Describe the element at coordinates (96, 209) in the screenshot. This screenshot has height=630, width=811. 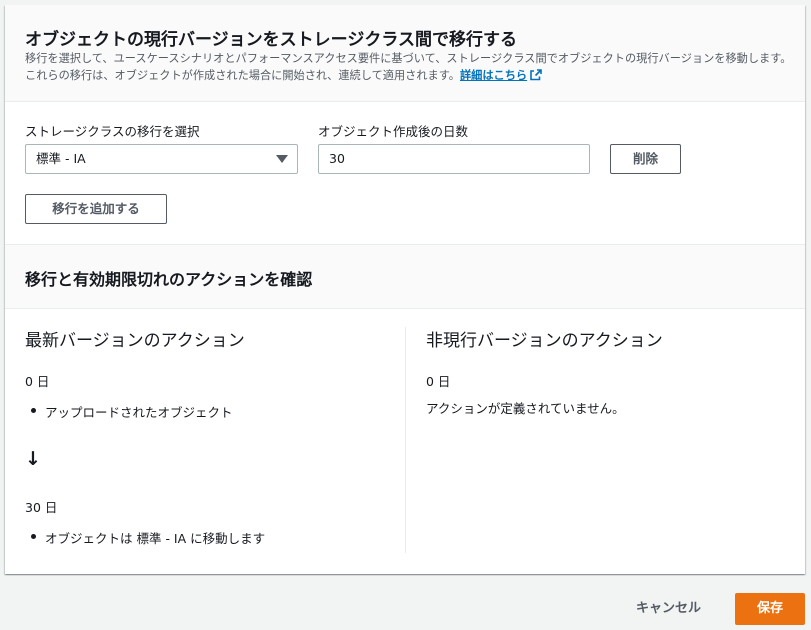
I see `add-transition-button: 移行を追加する` at that location.